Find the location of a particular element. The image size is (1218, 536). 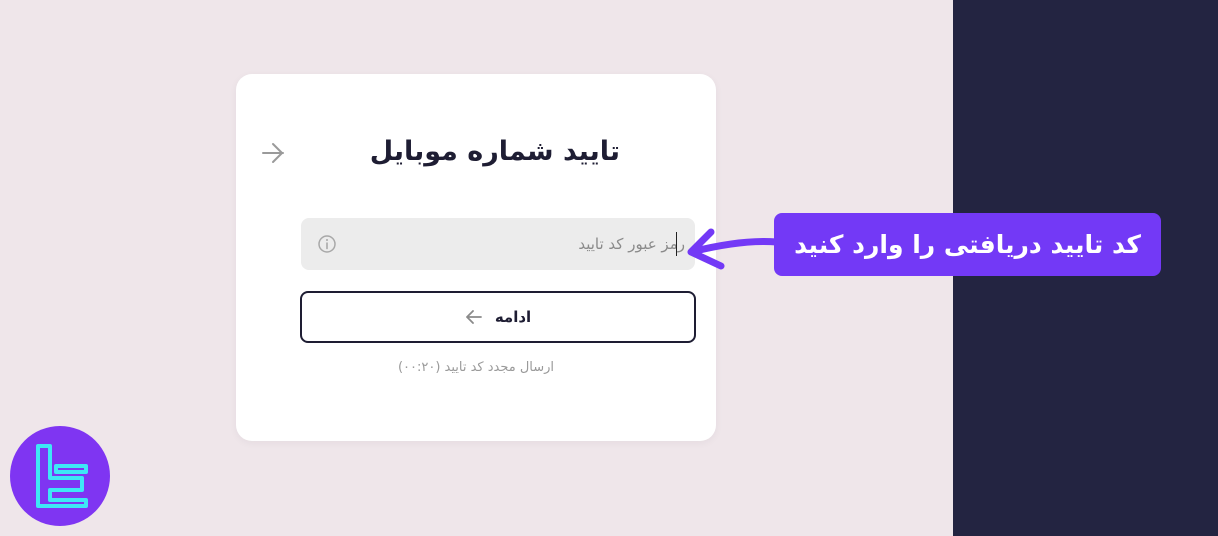

info-icon is located at coordinates (327, 244).